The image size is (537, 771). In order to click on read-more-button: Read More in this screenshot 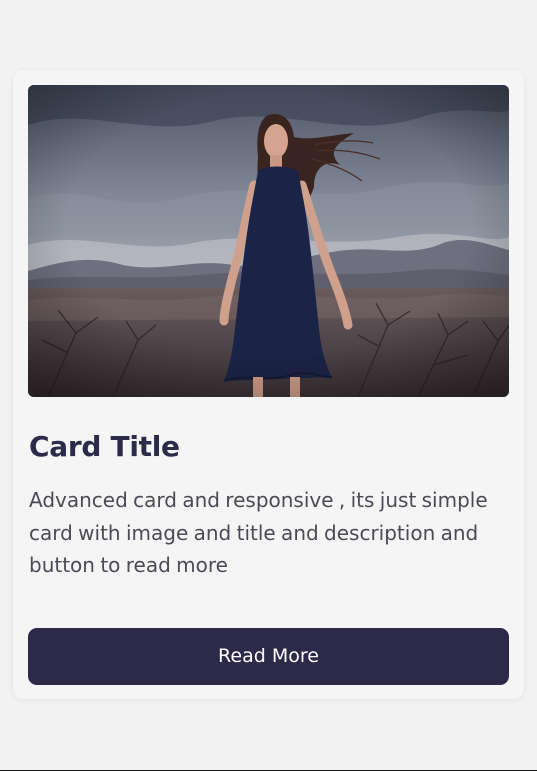, I will do `click(268, 656)`.